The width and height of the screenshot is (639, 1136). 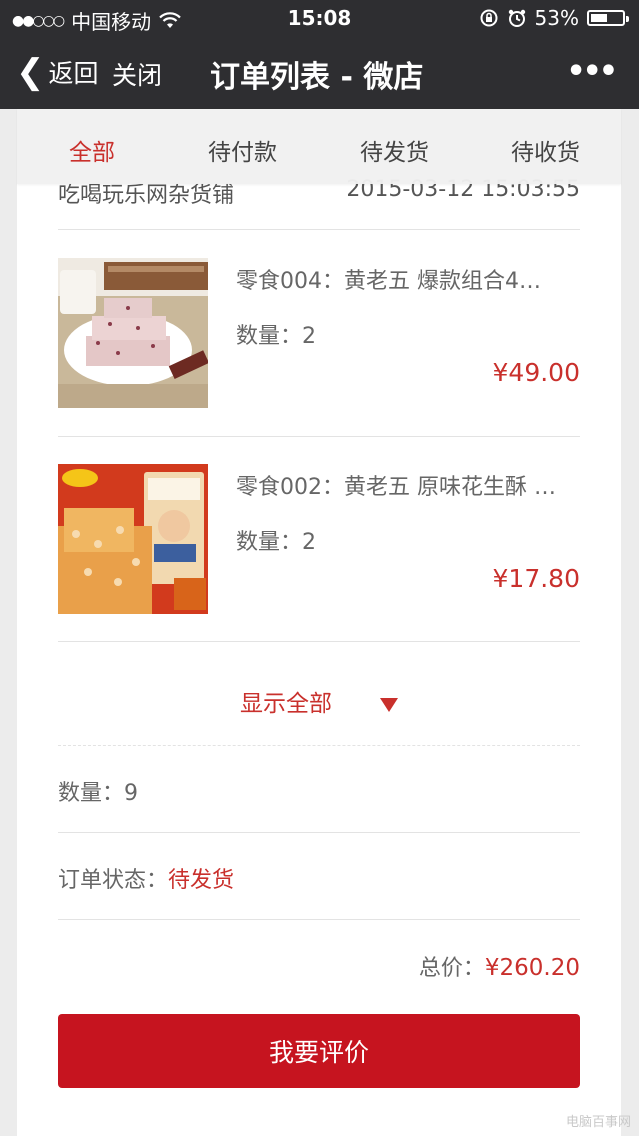 I want to click on total-quantity: 数量：9, so click(x=98, y=793).